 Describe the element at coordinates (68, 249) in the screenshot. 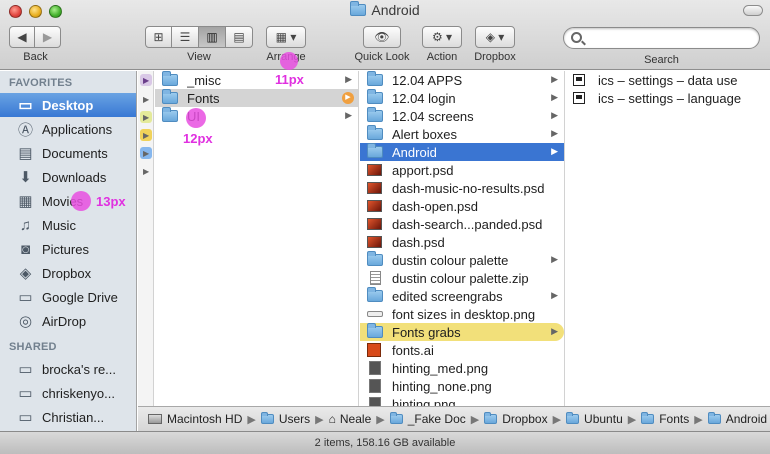

I see `sidebar-item-pictures: ◙ Pictures` at that location.